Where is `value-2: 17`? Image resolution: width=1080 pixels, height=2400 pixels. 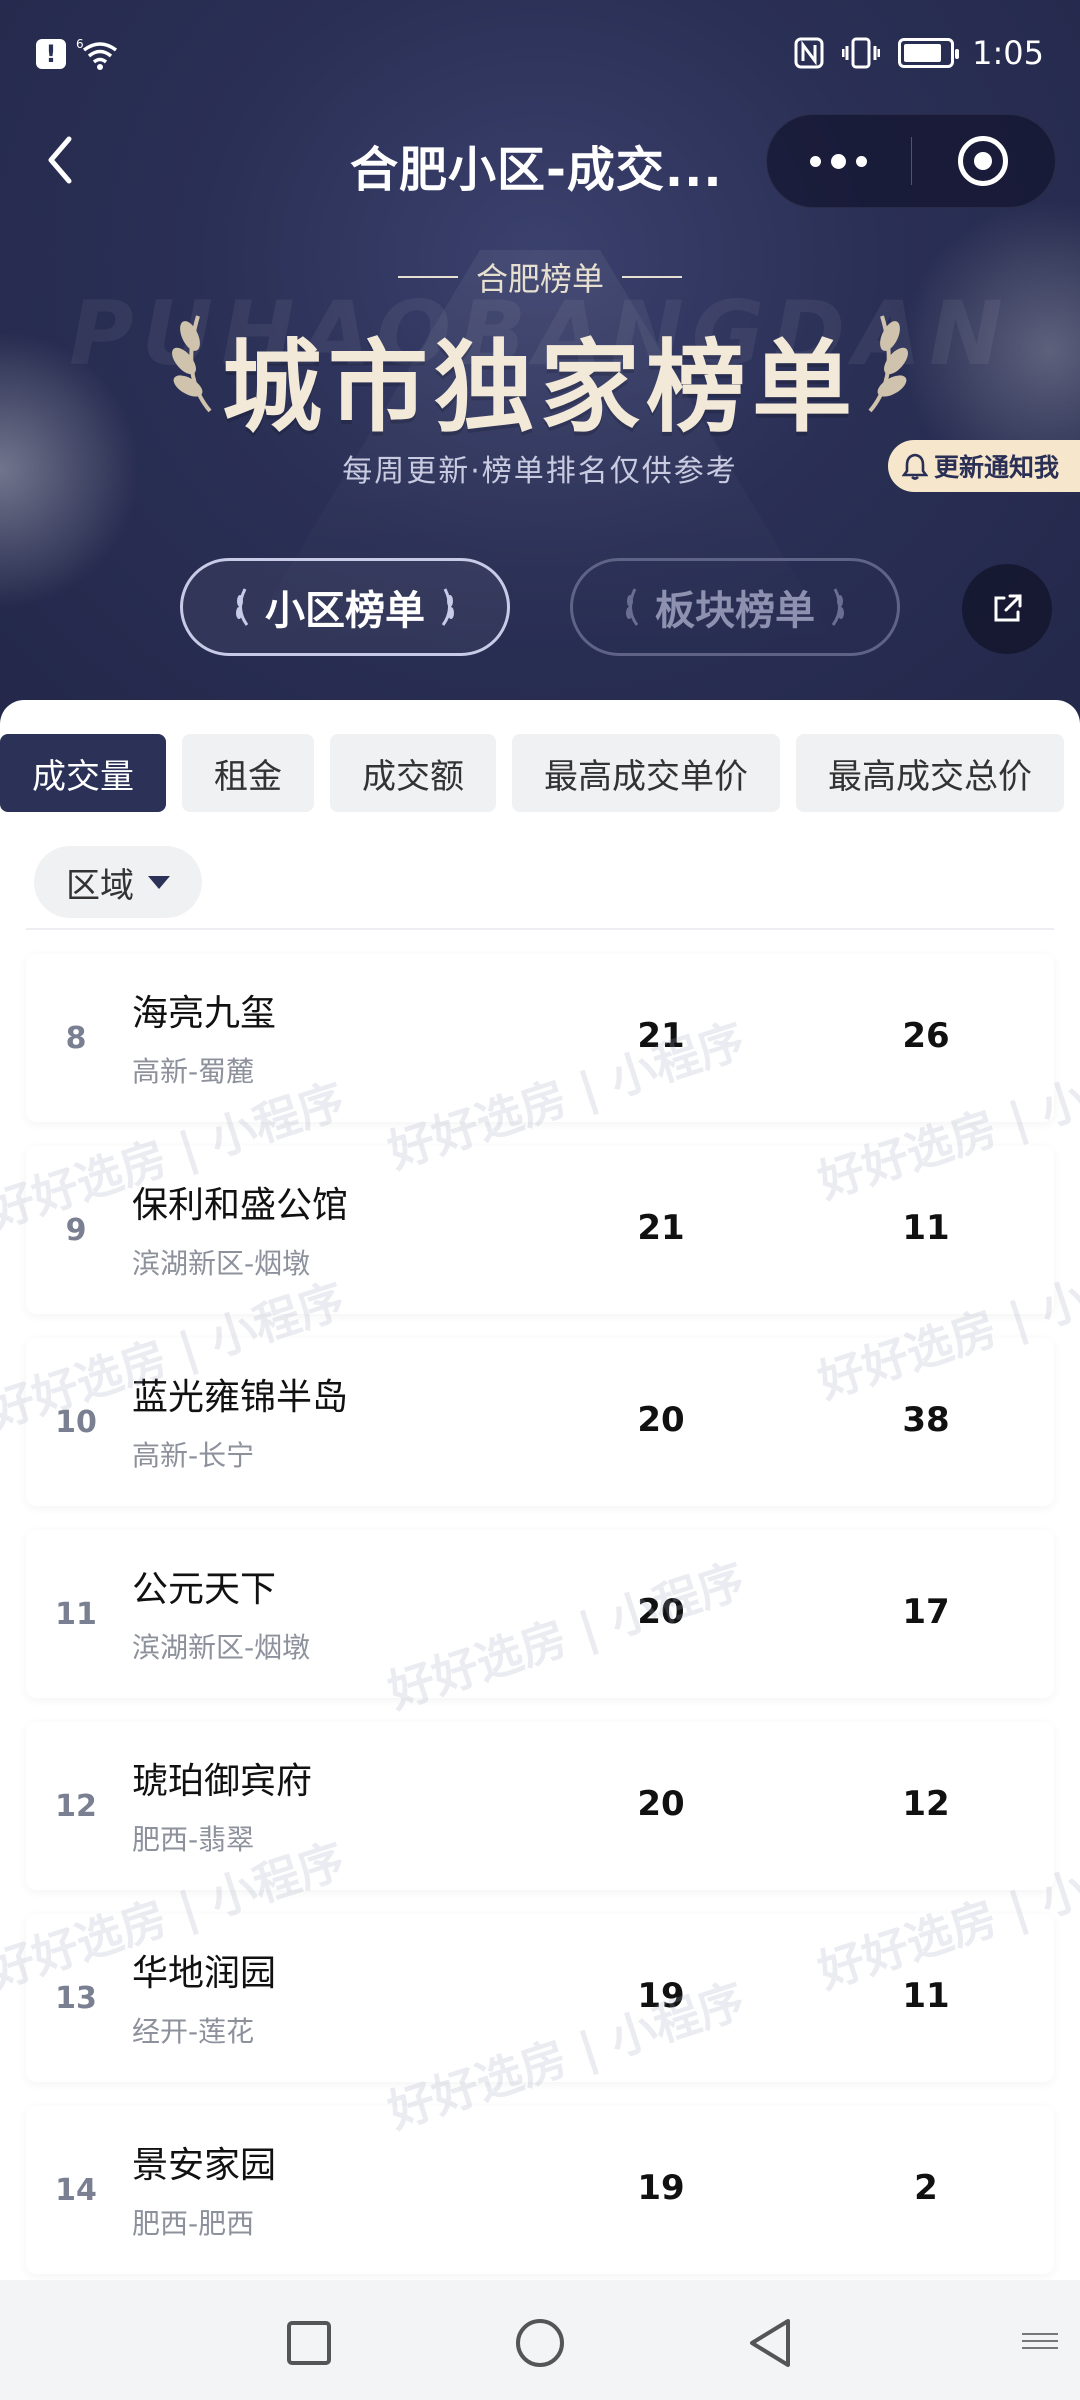
value-2: 17 is located at coordinates (926, 1612).